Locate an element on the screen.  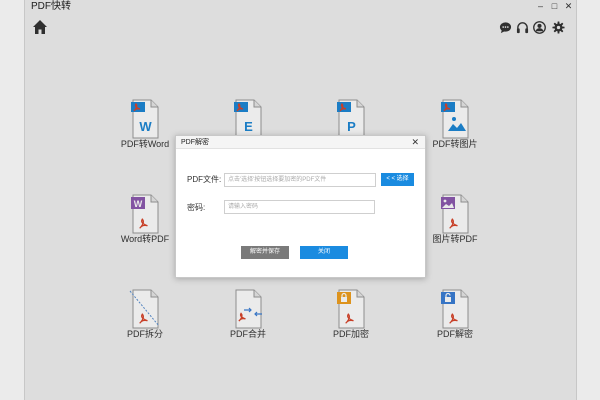
dialog-title-bar: PDF解密 ✕ is located at coordinates (300, 142).